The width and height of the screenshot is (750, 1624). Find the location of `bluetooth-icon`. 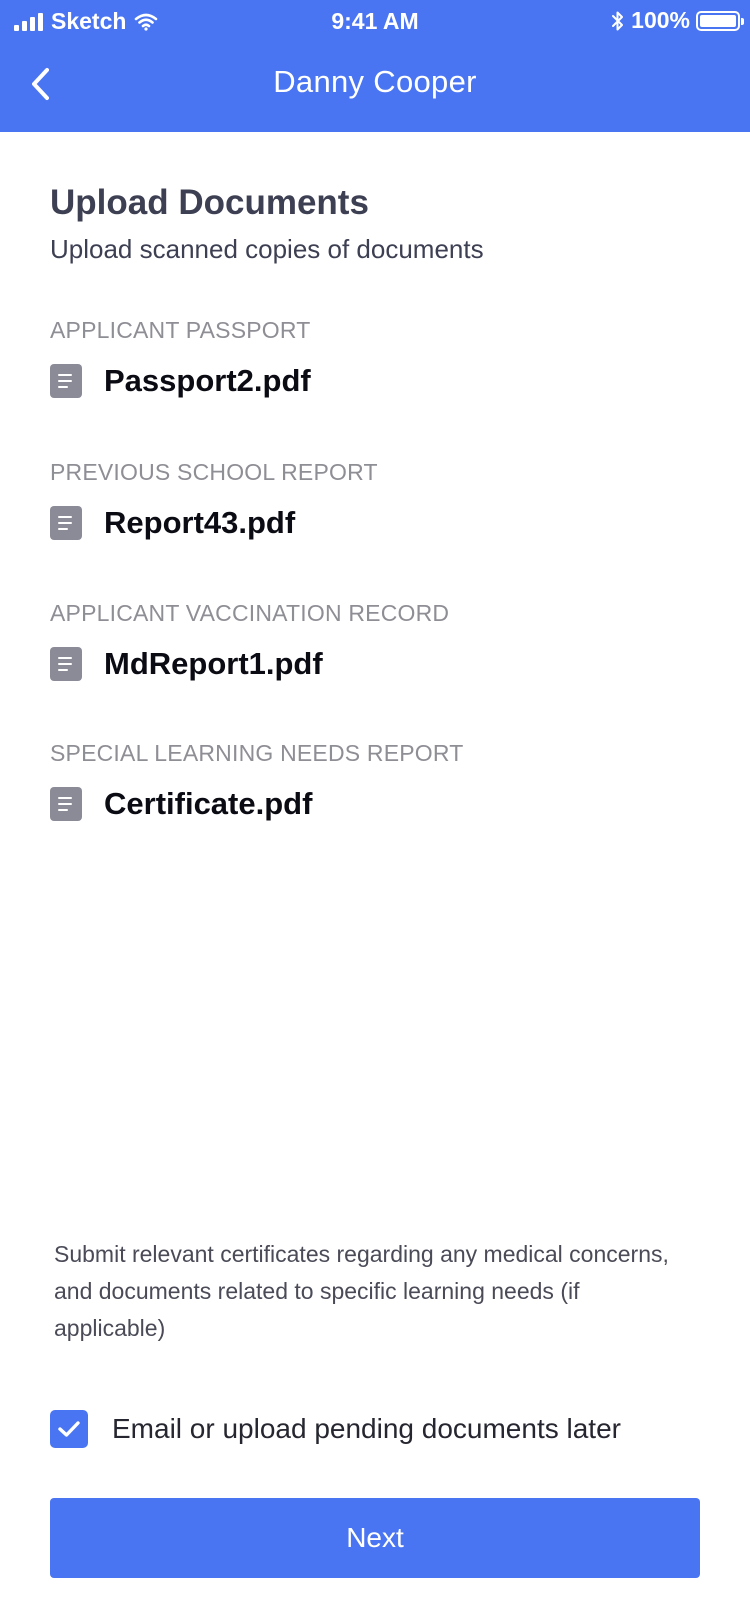

bluetooth-icon is located at coordinates (618, 20).